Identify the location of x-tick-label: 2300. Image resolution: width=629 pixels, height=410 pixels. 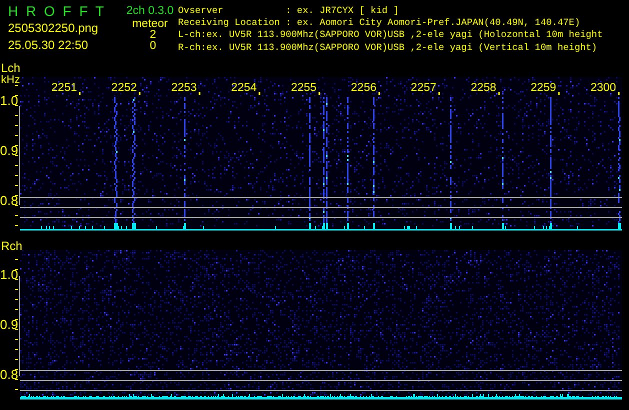
(603, 88).